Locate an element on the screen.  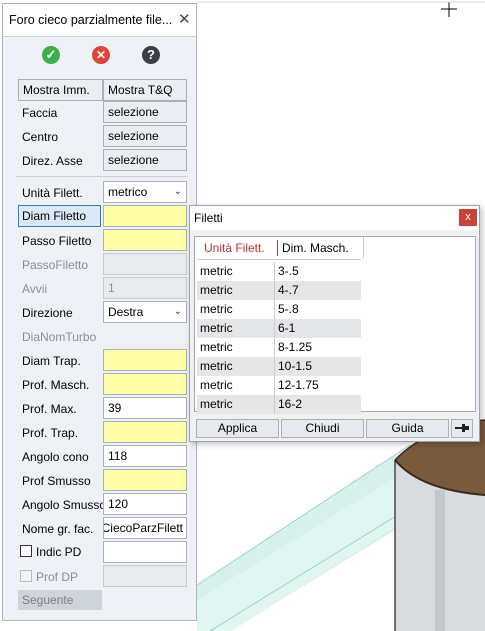
table-row: metric 10-1.5 is located at coordinates (279, 366).